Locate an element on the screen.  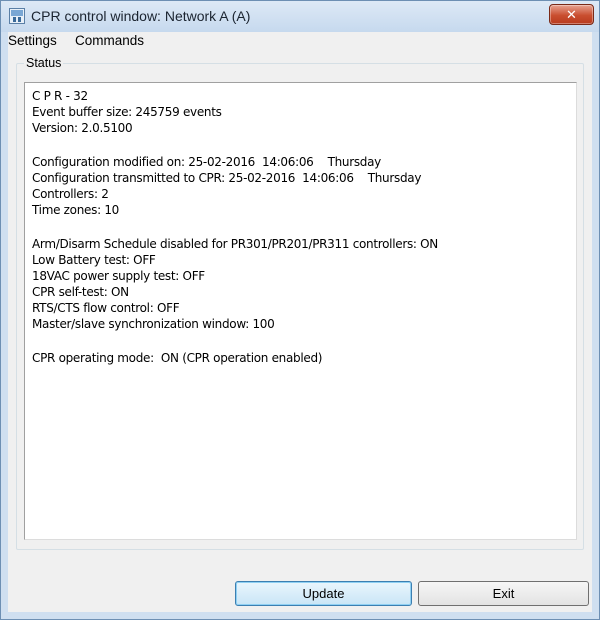
menu-commands: Commands is located at coordinates (109, 40).